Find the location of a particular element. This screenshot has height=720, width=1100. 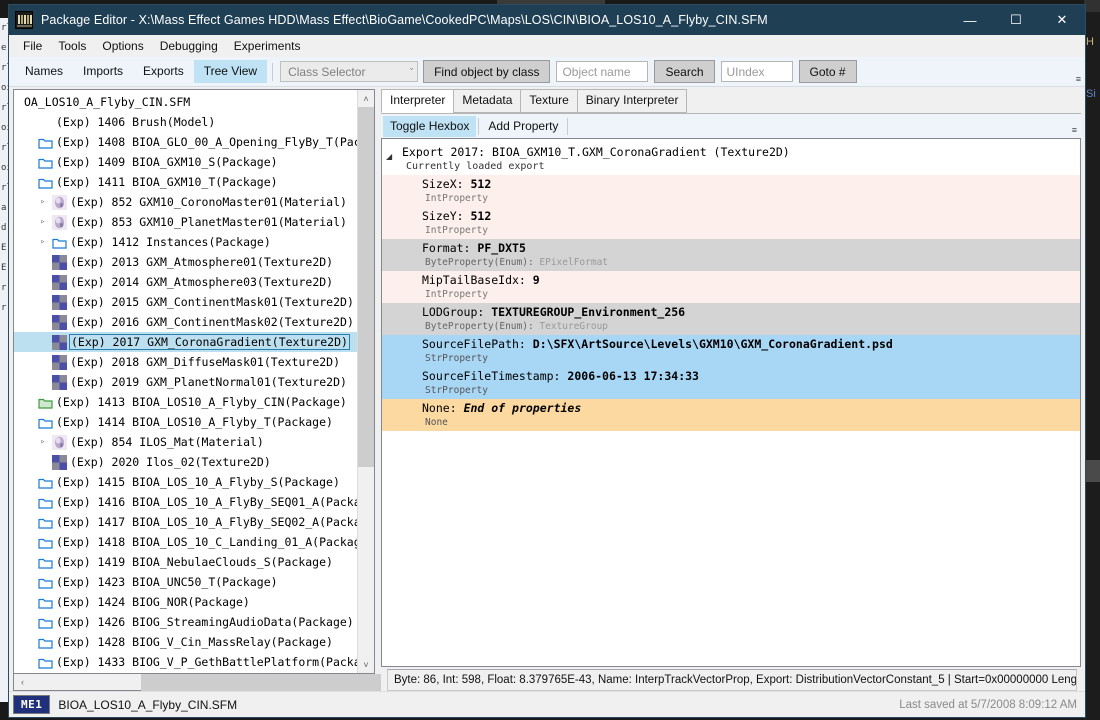

tree-item: (Exp) 2013 GXM_Atmosphere01(Texture2D) is located at coordinates (185, 262).